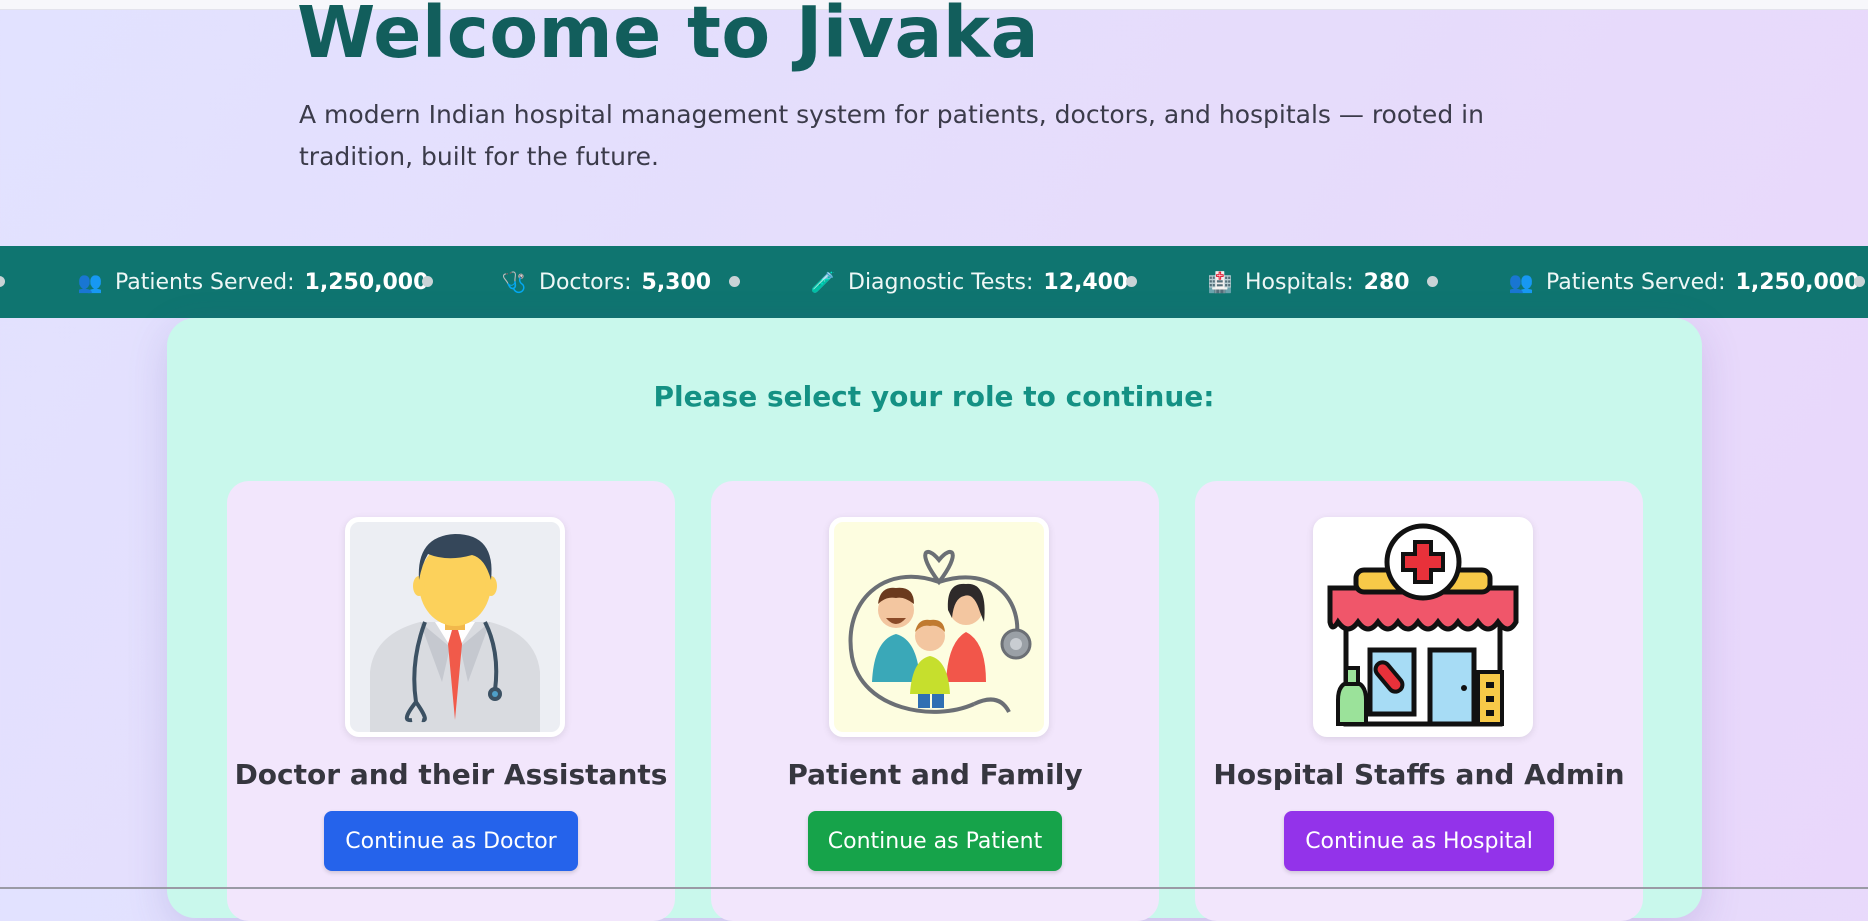  Describe the element at coordinates (935, 841) in the screenshot. I see `continue-as-patient-button: Continue as Patient` at that location.